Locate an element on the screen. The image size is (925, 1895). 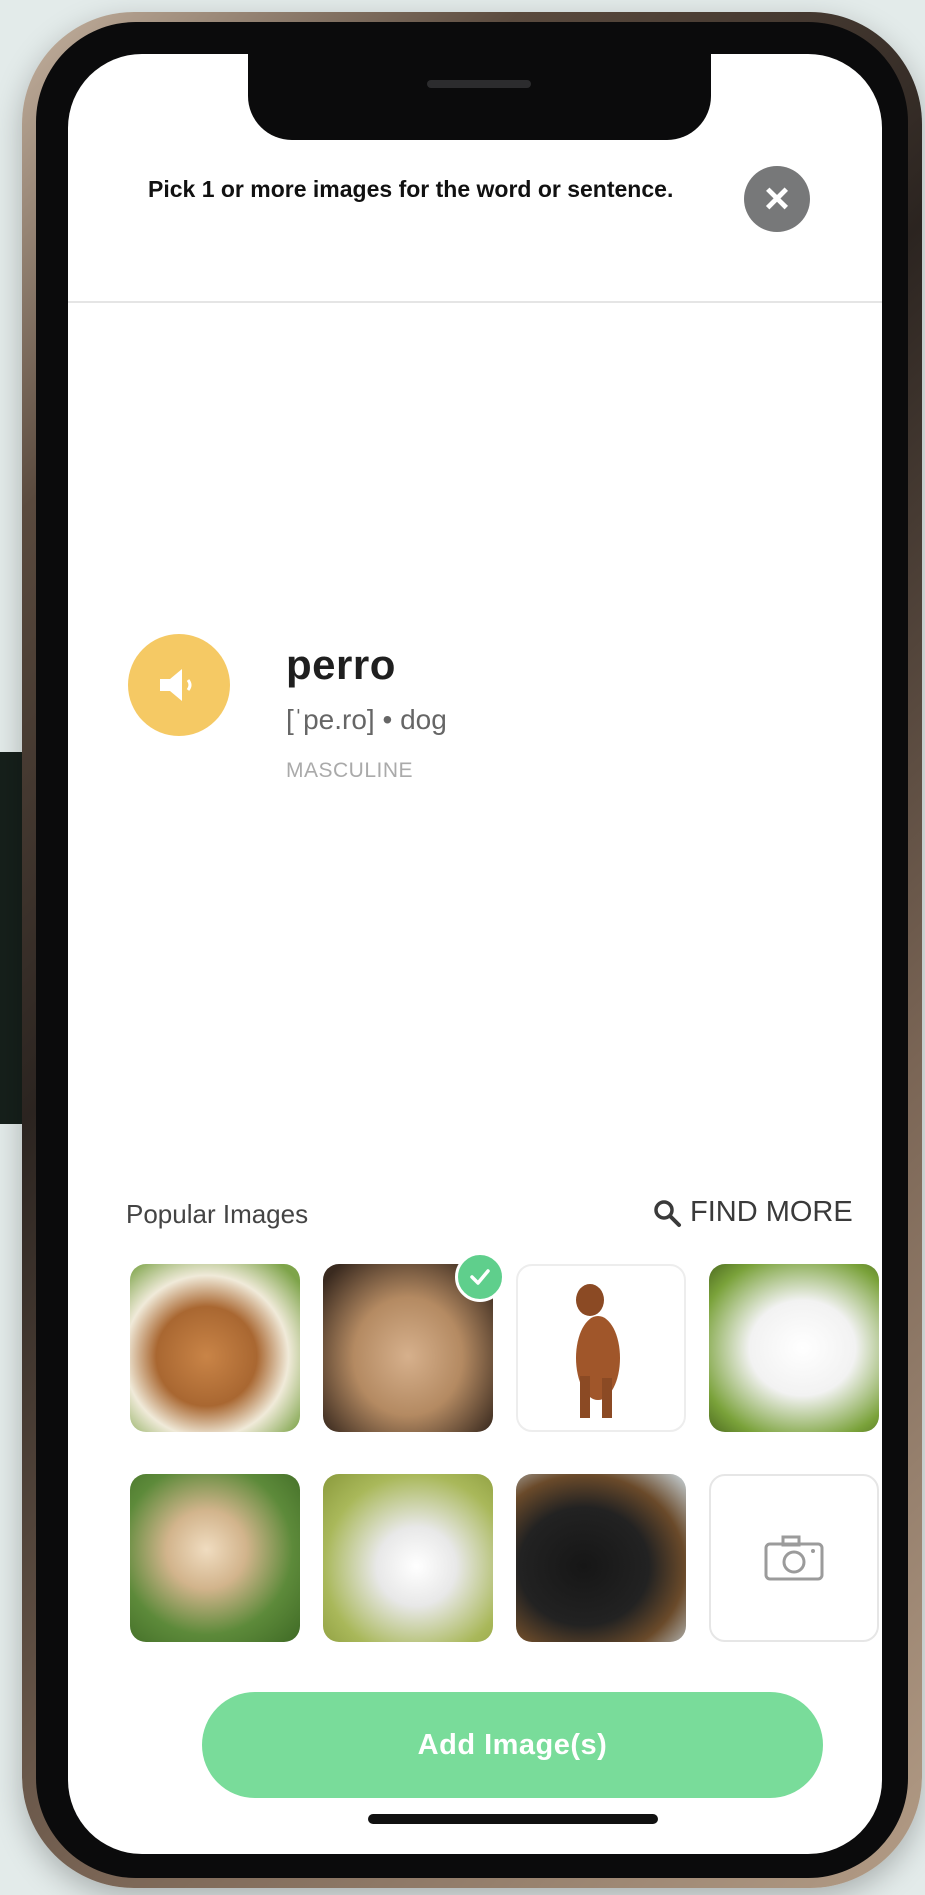
header-divider is located at coordinates (475, 302).